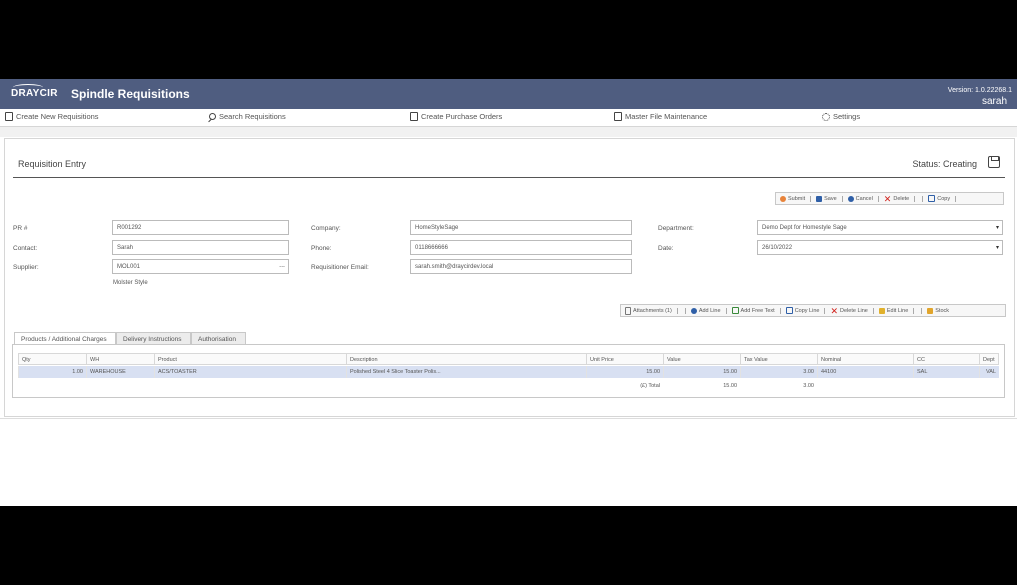  Describe the element at coordinates (930, 310) in the screenshot. I see `stock-icon` at that location.